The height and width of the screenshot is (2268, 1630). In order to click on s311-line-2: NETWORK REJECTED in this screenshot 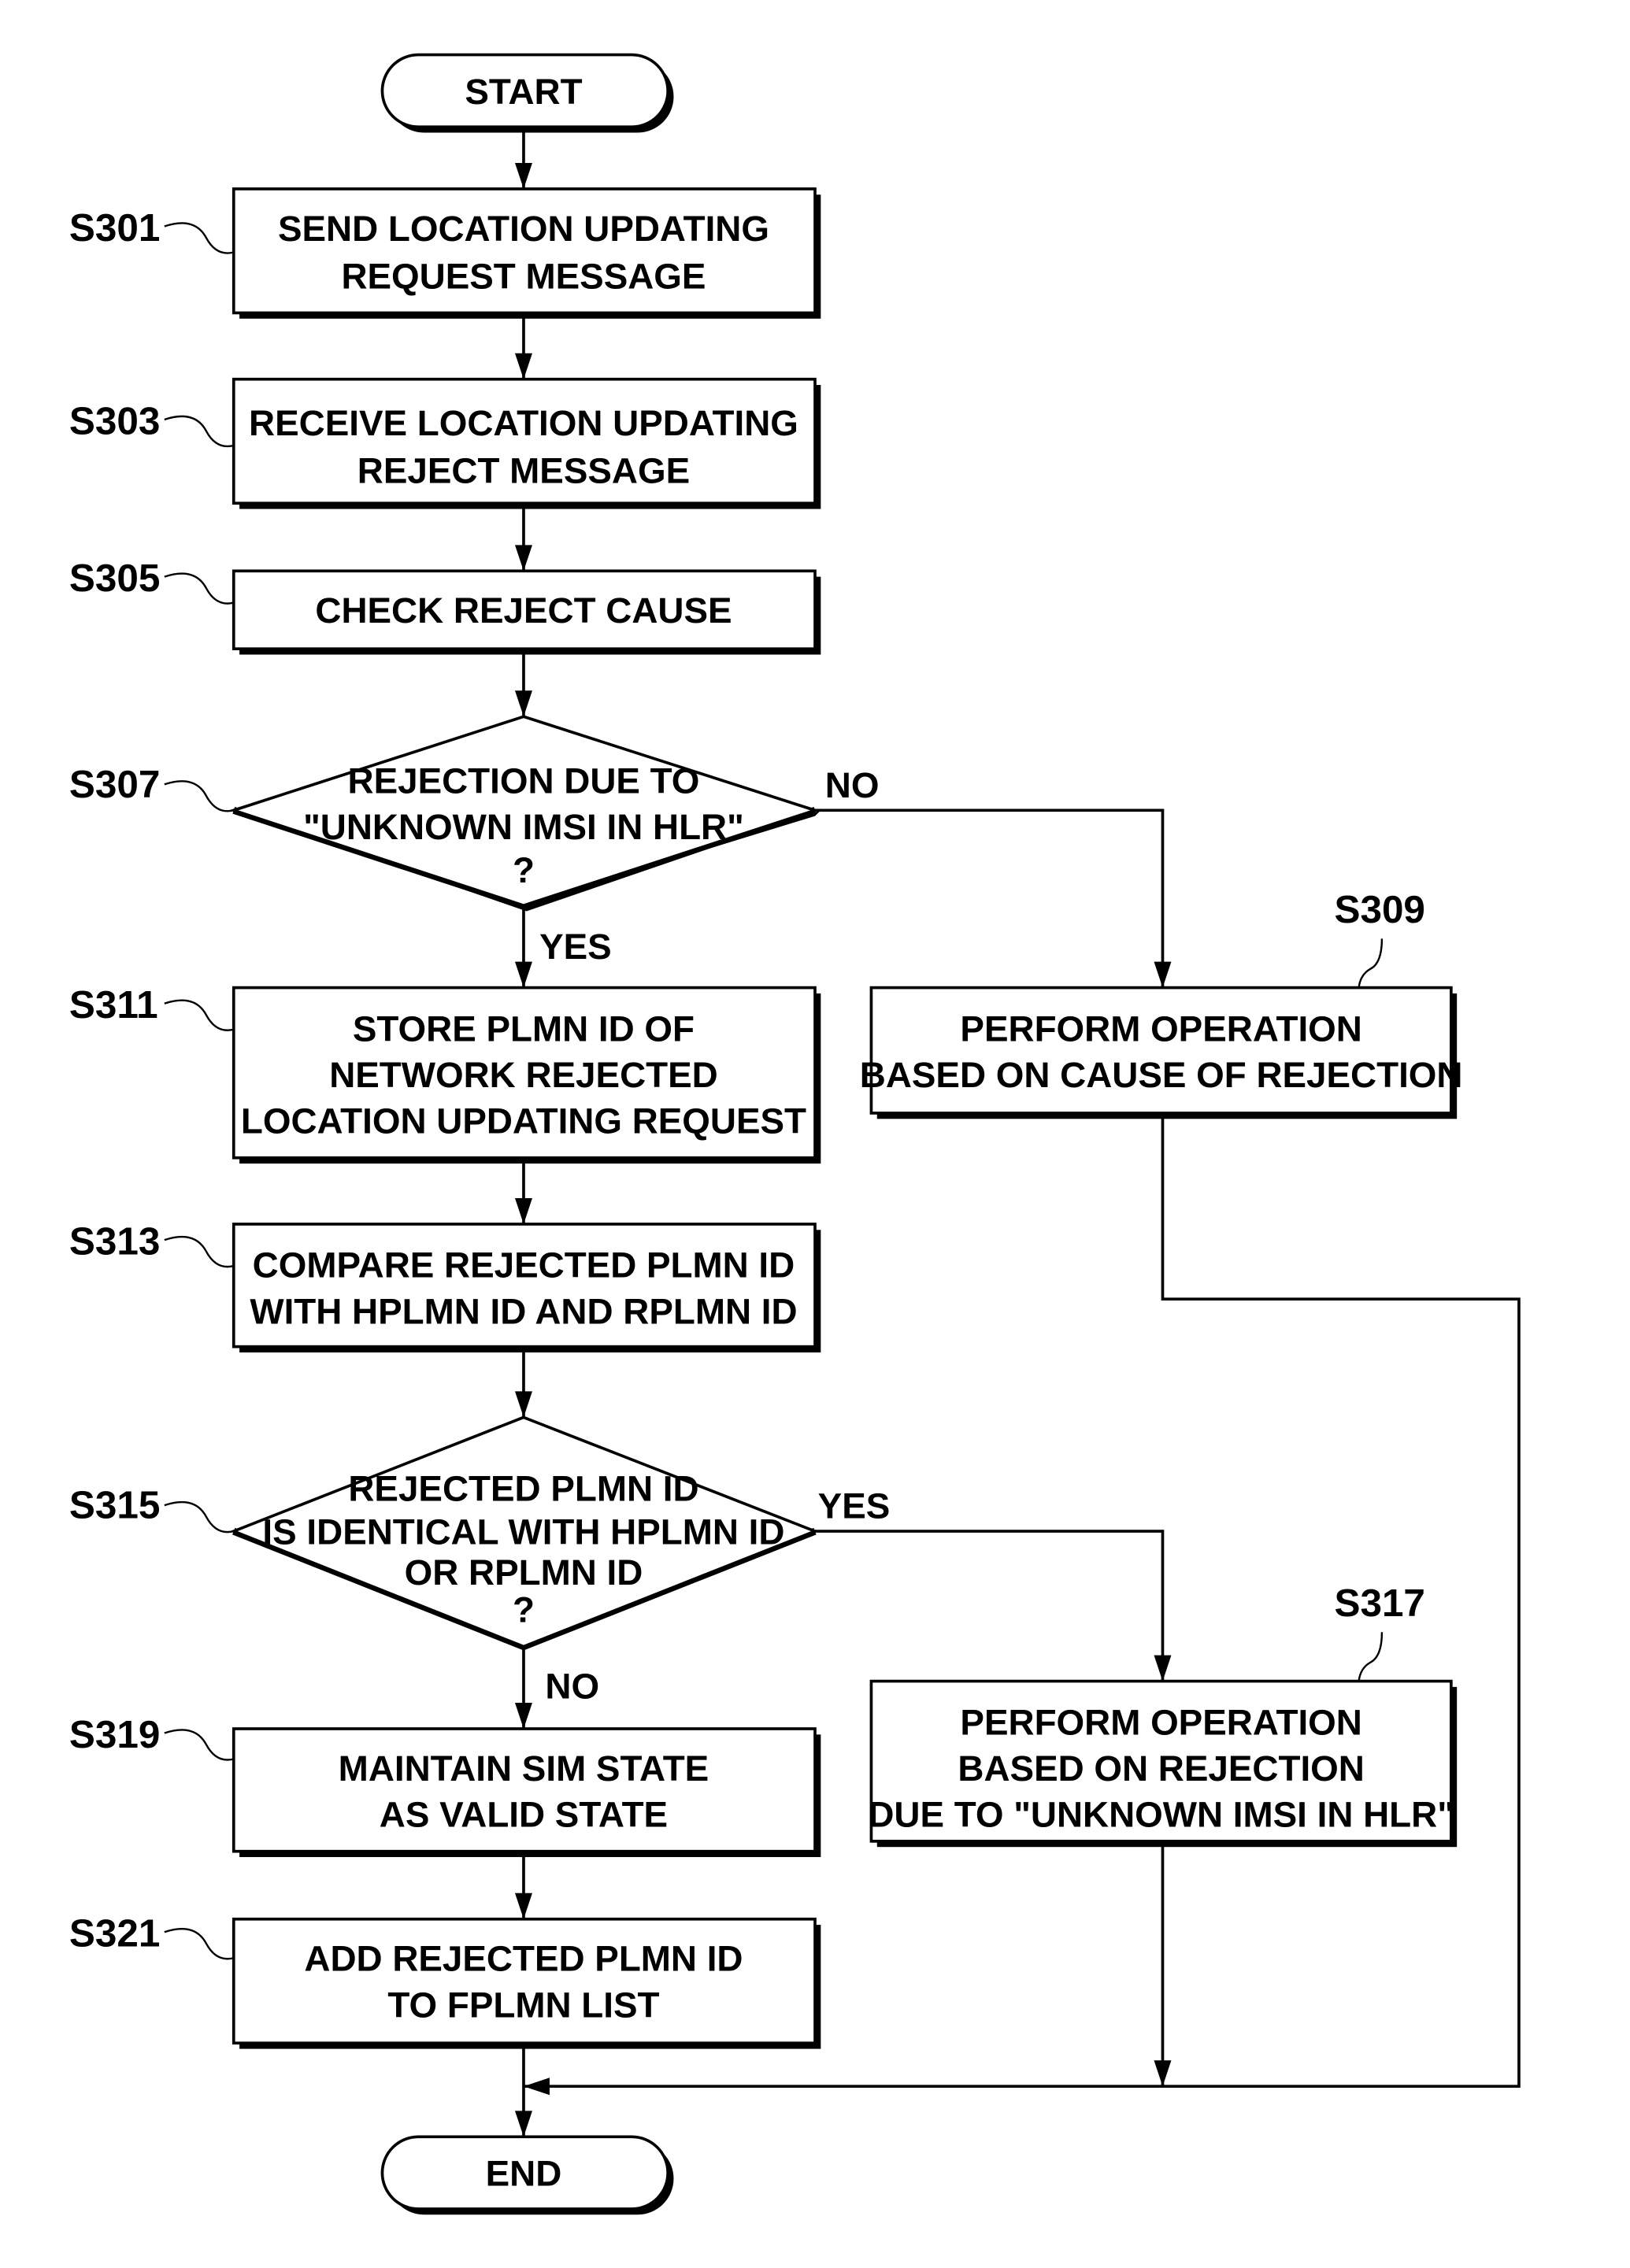, I will do `click(523, 1075)`.